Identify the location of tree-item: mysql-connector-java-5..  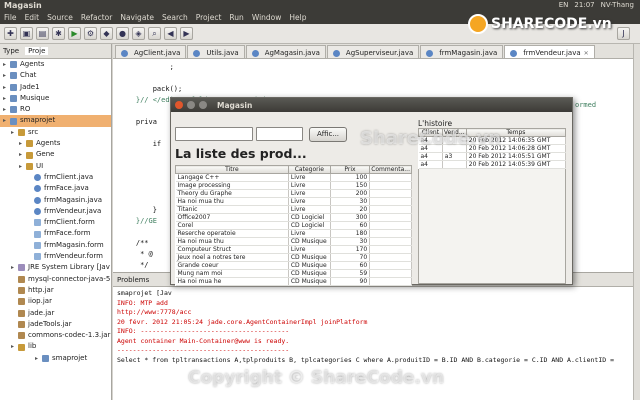
(55, 279).